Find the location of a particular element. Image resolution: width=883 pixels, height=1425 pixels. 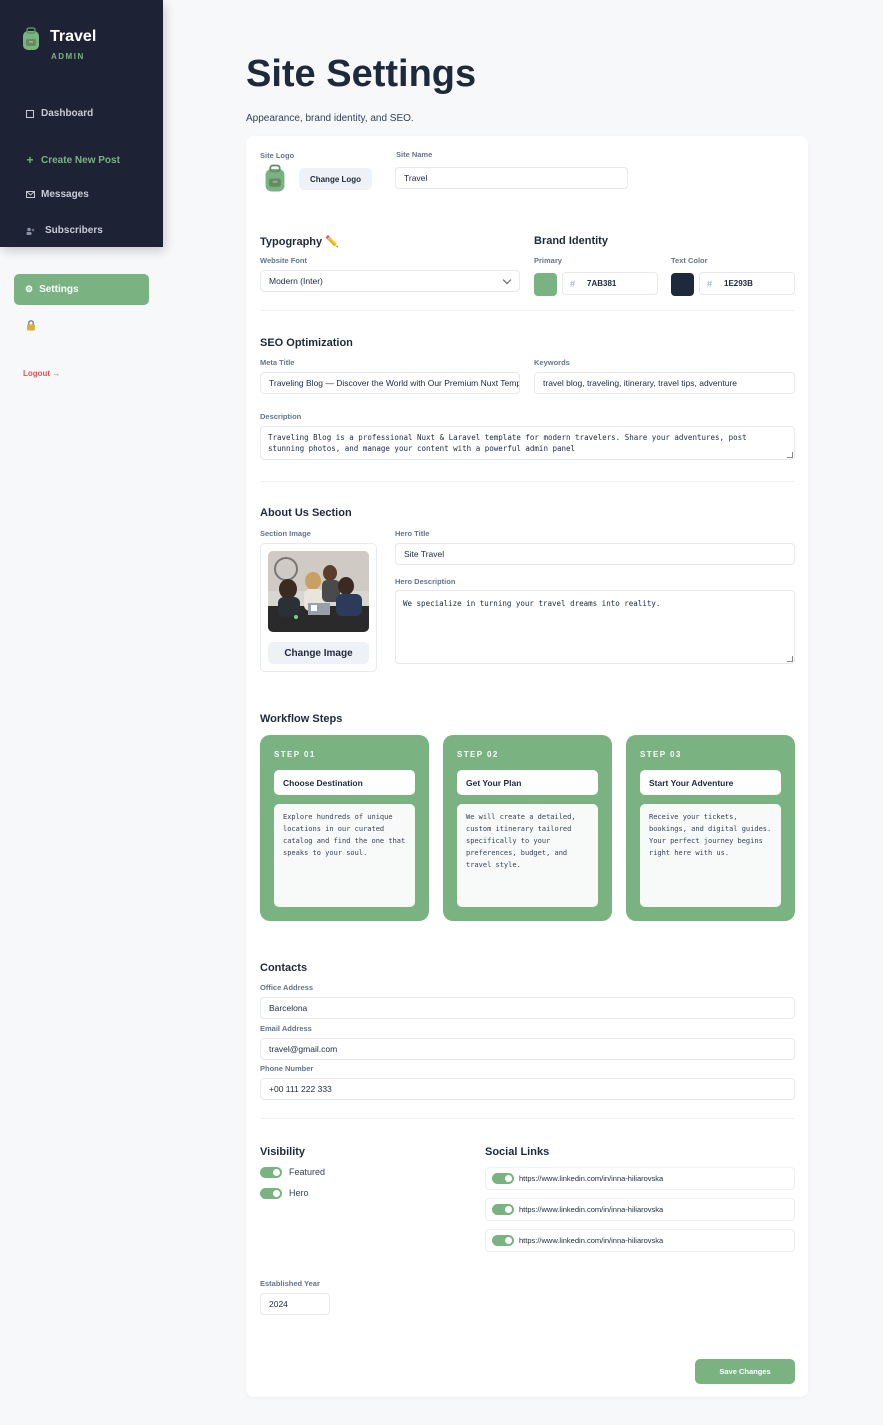

change-logo-button: Change Logo is located at coordinates (335, 179).